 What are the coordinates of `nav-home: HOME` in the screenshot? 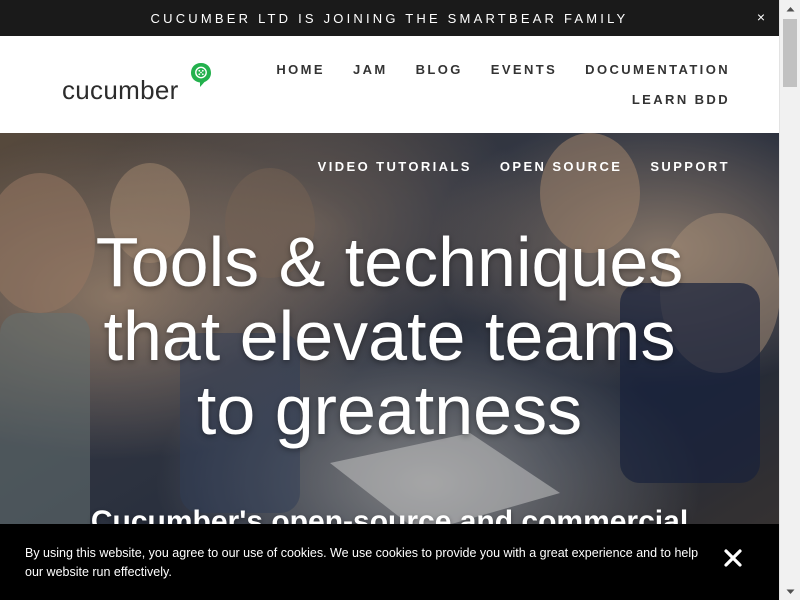 It's located at (300, 69).